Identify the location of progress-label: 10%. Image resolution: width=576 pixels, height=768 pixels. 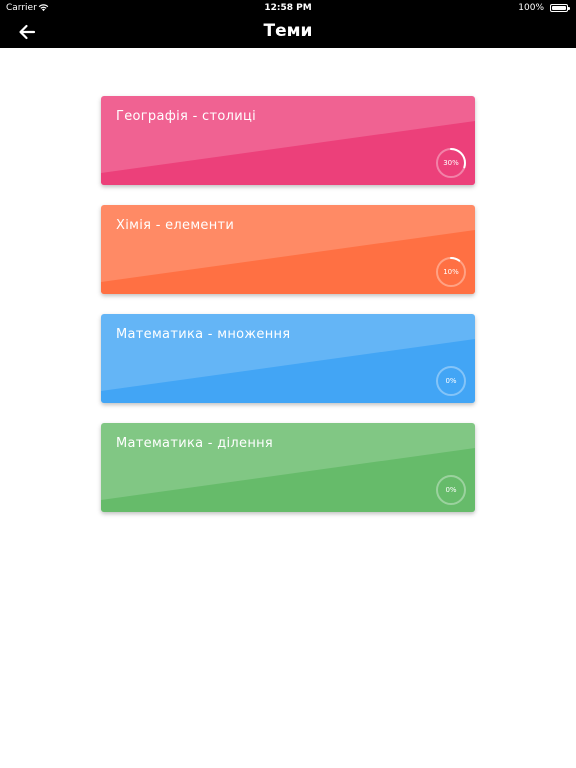
(451, 272).